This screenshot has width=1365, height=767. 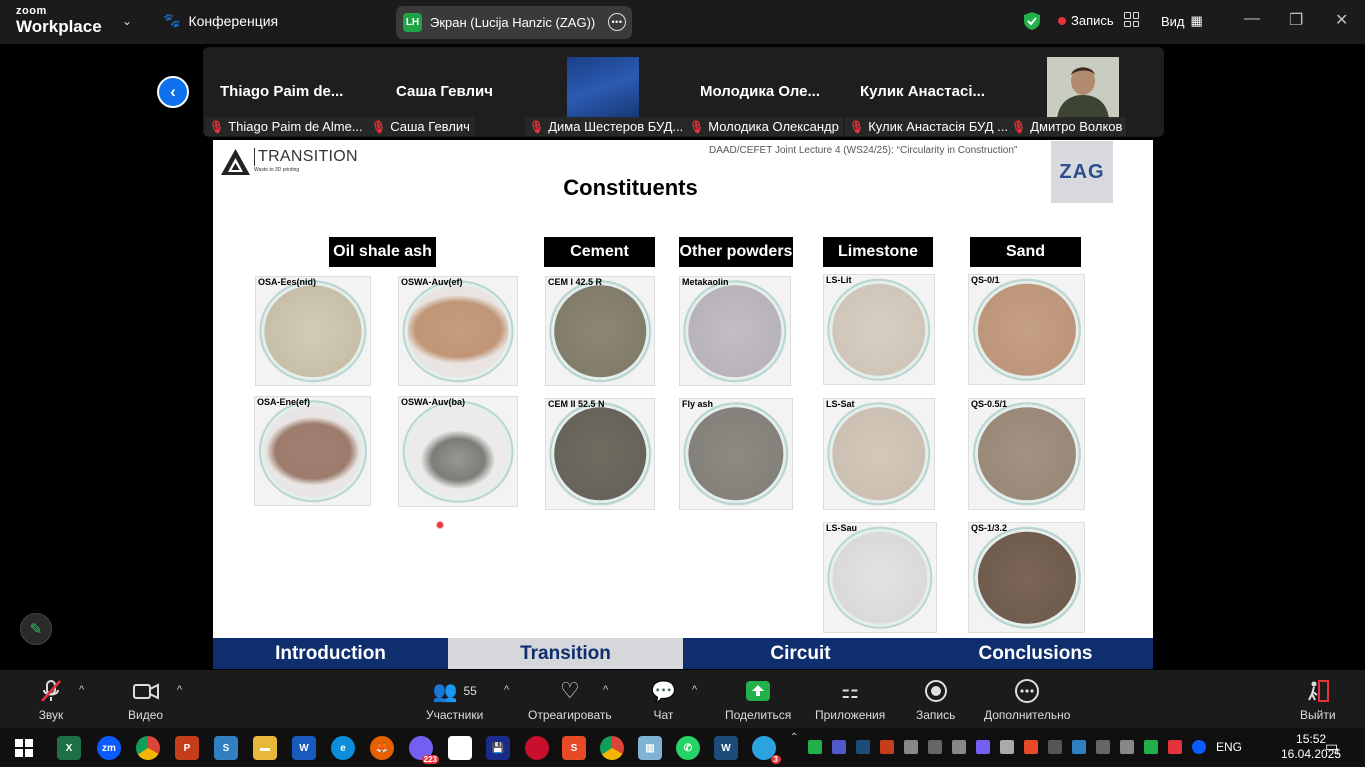 What do you see at coordinates (265, 748) in the screenshot?
I see `file-explorer-icon: ▬` at bounding box center [265, 748].